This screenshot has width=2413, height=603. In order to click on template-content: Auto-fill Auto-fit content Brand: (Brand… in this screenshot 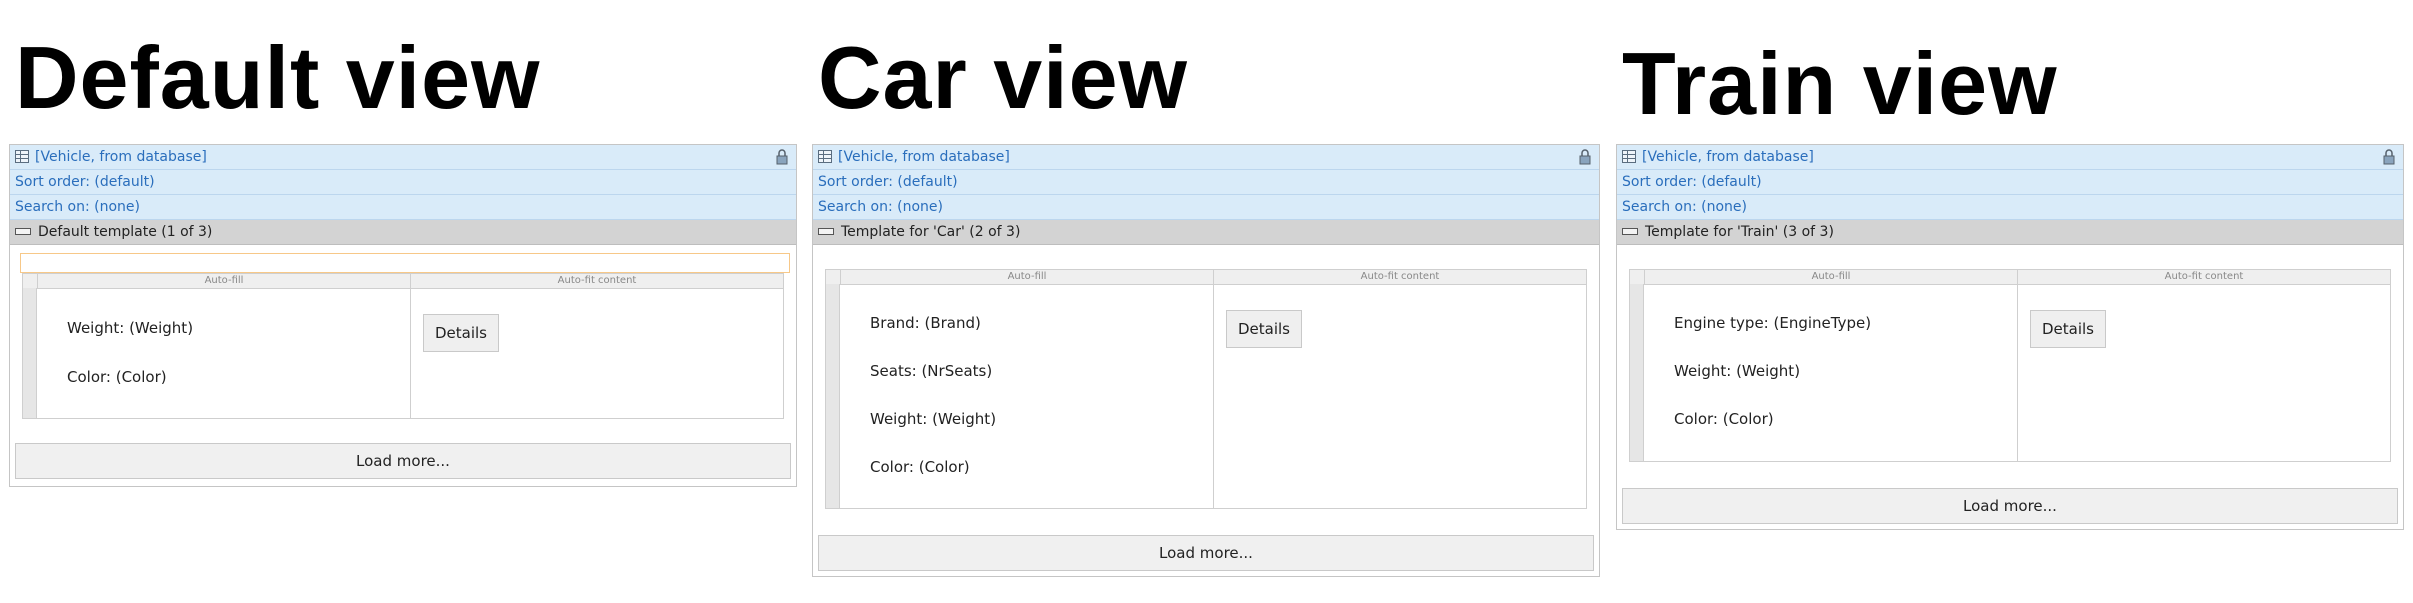, I will do `click(1206, 377)`.